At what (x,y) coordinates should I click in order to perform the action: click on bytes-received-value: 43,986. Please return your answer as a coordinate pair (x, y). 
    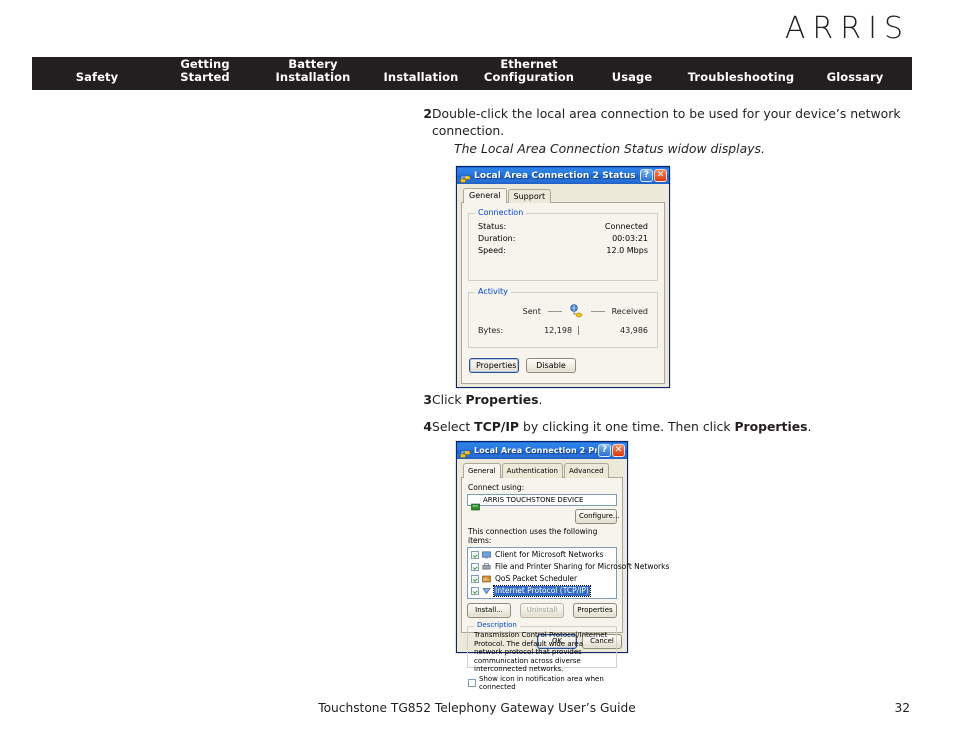
    Looking at the image, I should click on (634, 330).